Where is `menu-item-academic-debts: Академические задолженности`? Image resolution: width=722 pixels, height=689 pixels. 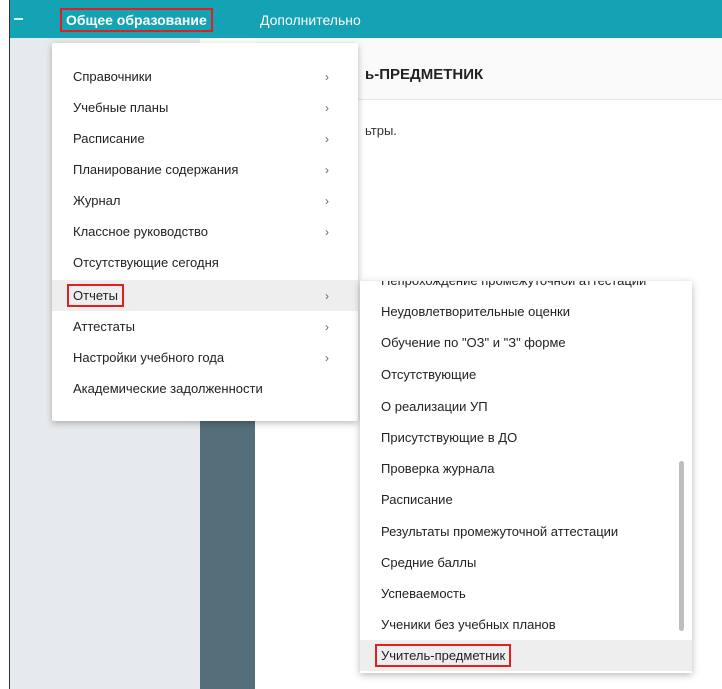
menu-item-academic-debts: Академические задолженности is located at coordinates (205, 388).